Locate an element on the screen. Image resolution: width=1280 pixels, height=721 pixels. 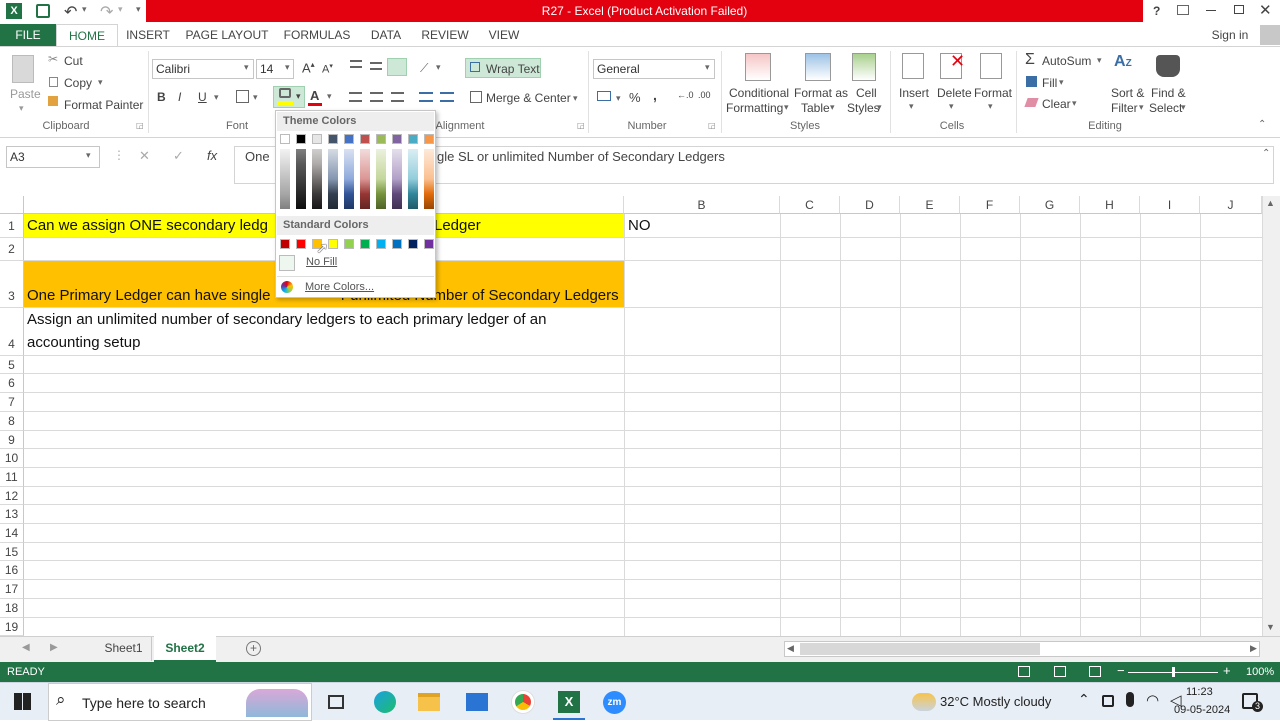
clock-date: 09-05-2024 is located at coordinates (1202, 710).